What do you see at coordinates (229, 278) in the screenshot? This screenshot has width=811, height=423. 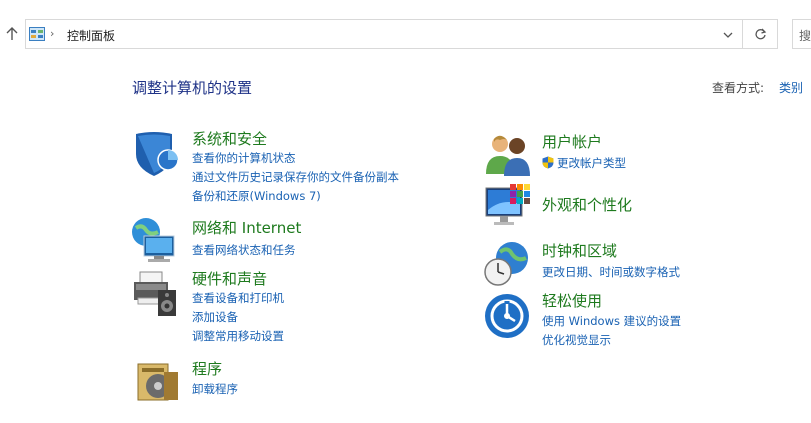 I see `category-hardware-sound: 硬件和声音` at bounding box center [229, 278].